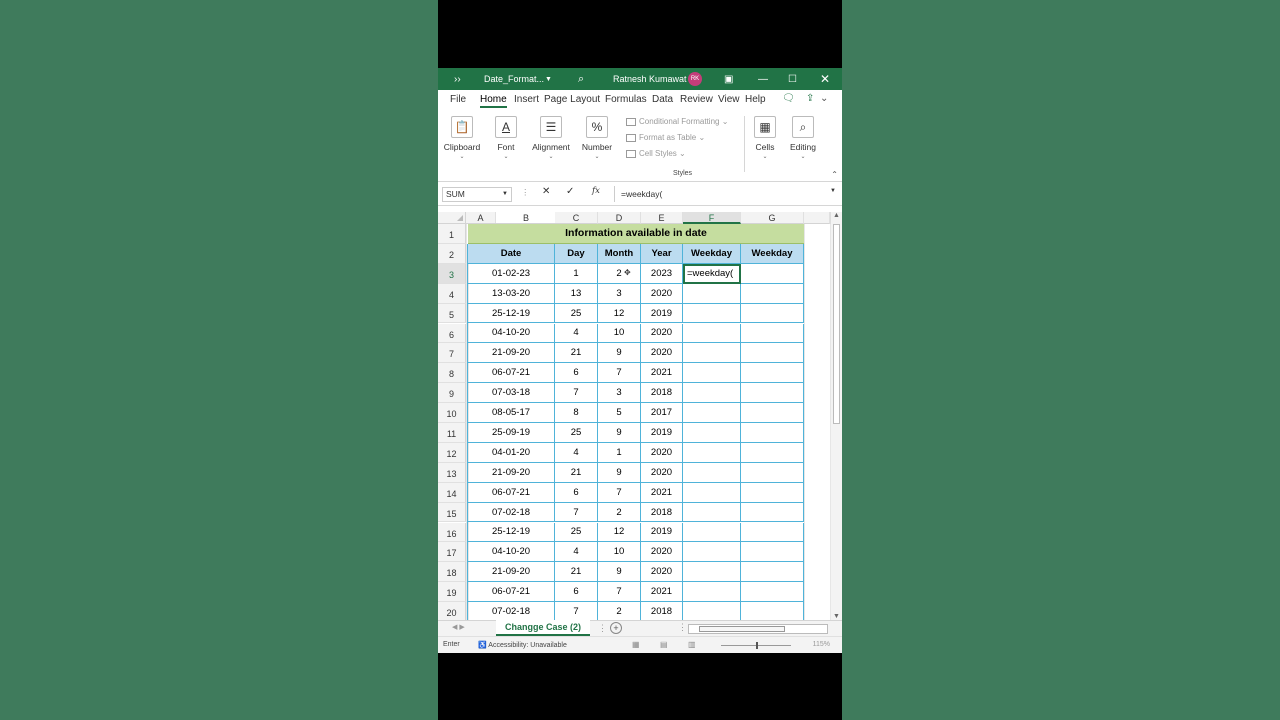 The image size is (1280, 720). Describe the element at coordinates (597, 138) in the screenshot. I see `number-group: % Number ⌄` at that location.